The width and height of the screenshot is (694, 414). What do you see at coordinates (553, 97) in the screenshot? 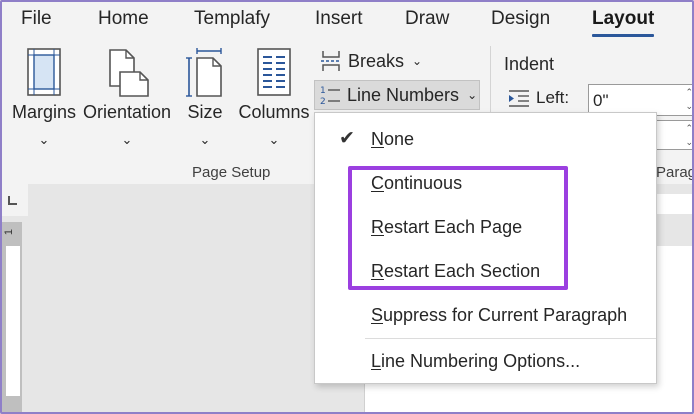
I see `indent-left-label: Left:` at bounding box center [553, 97].